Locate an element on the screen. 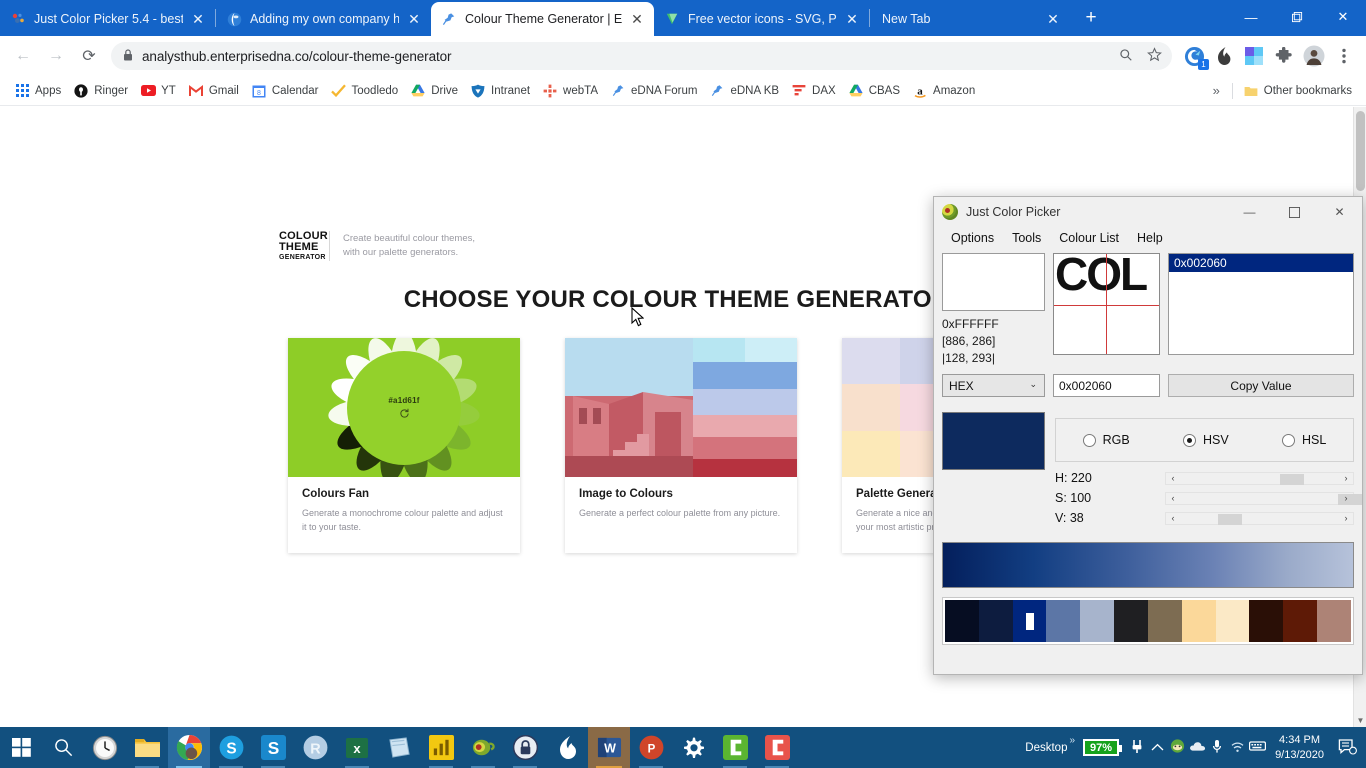  shade-gradient-strip is located at coordinates (1148, 565).